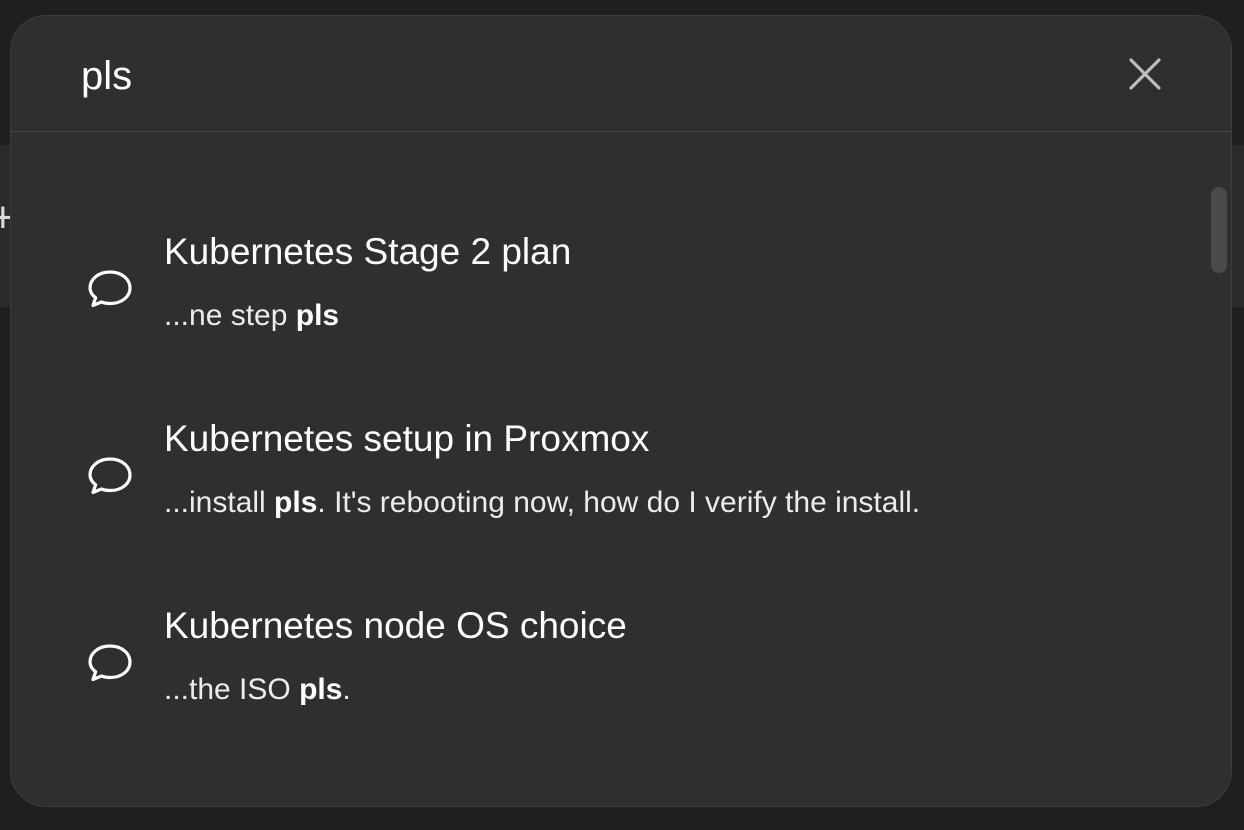 The width and height of the screenshot is (1244, 830). Describe the element at coordinates (368, 251) in the screenshot. I see `result-title: Kubernetes Stage 2 plan` at that location.